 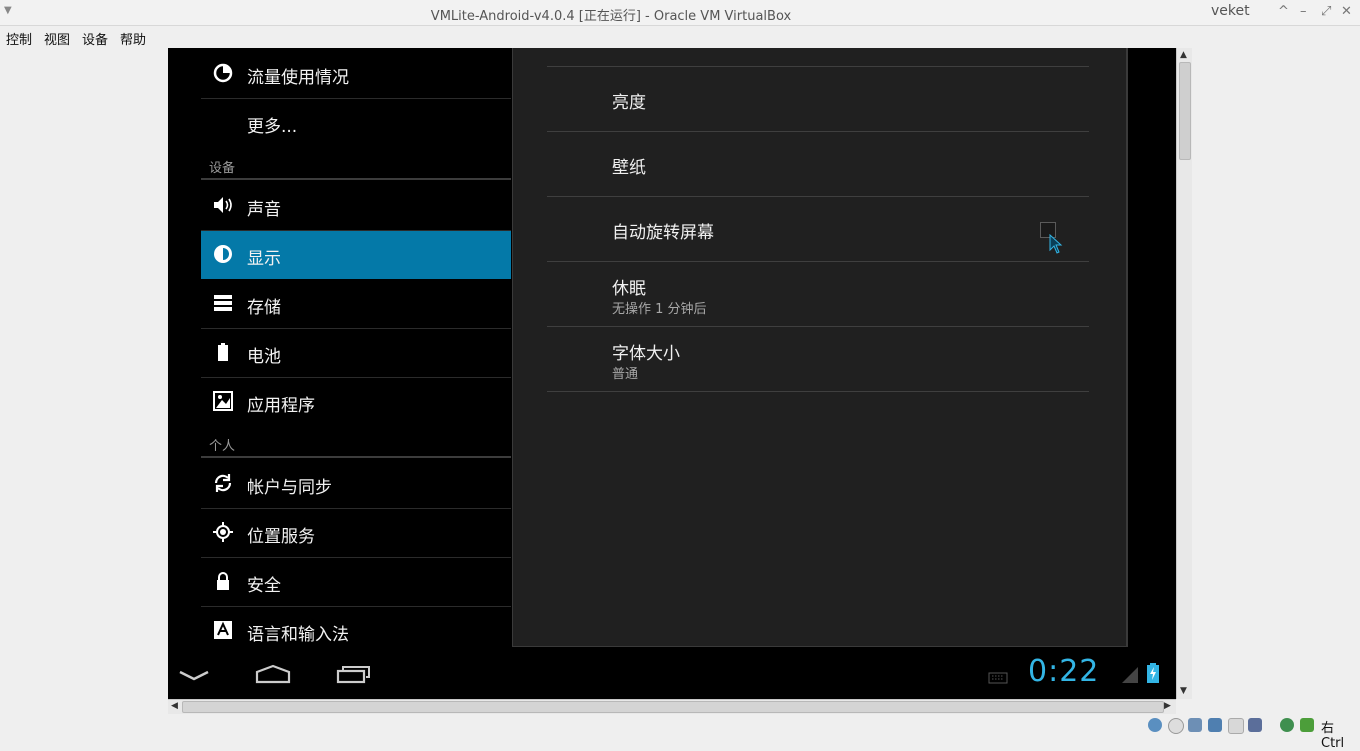 I want to click on display-item-partial, so click(x=818, y=57).